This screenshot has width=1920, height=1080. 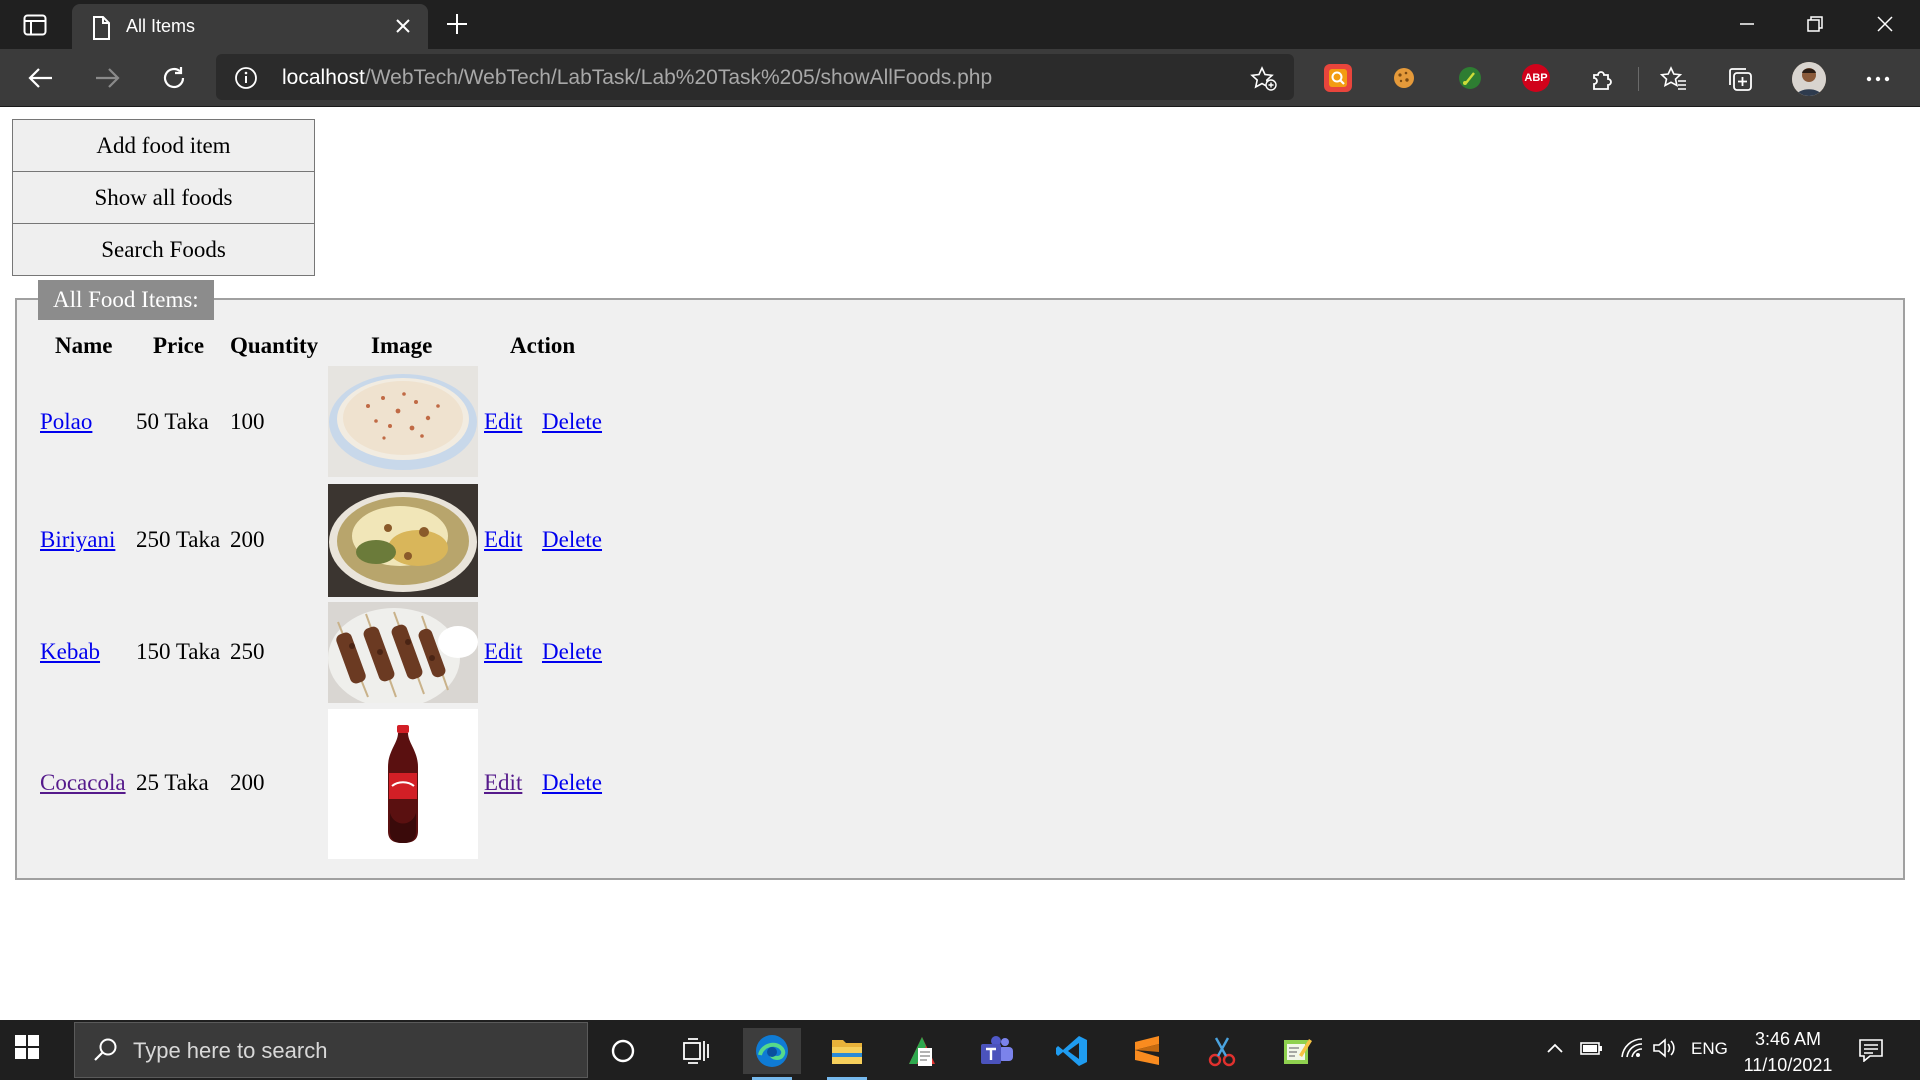 I want to click on cortana-button, so click(x=623, y=1051).